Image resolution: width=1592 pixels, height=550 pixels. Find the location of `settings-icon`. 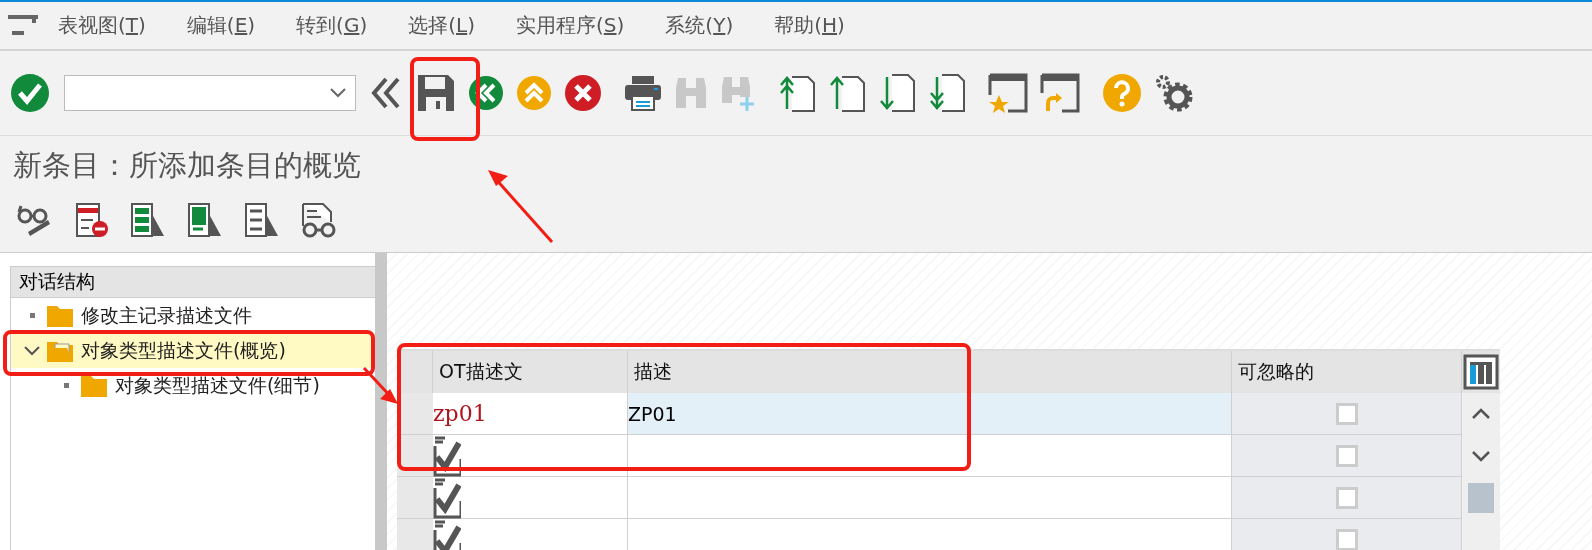

settings-icon is located at coordinates (1174, 93).